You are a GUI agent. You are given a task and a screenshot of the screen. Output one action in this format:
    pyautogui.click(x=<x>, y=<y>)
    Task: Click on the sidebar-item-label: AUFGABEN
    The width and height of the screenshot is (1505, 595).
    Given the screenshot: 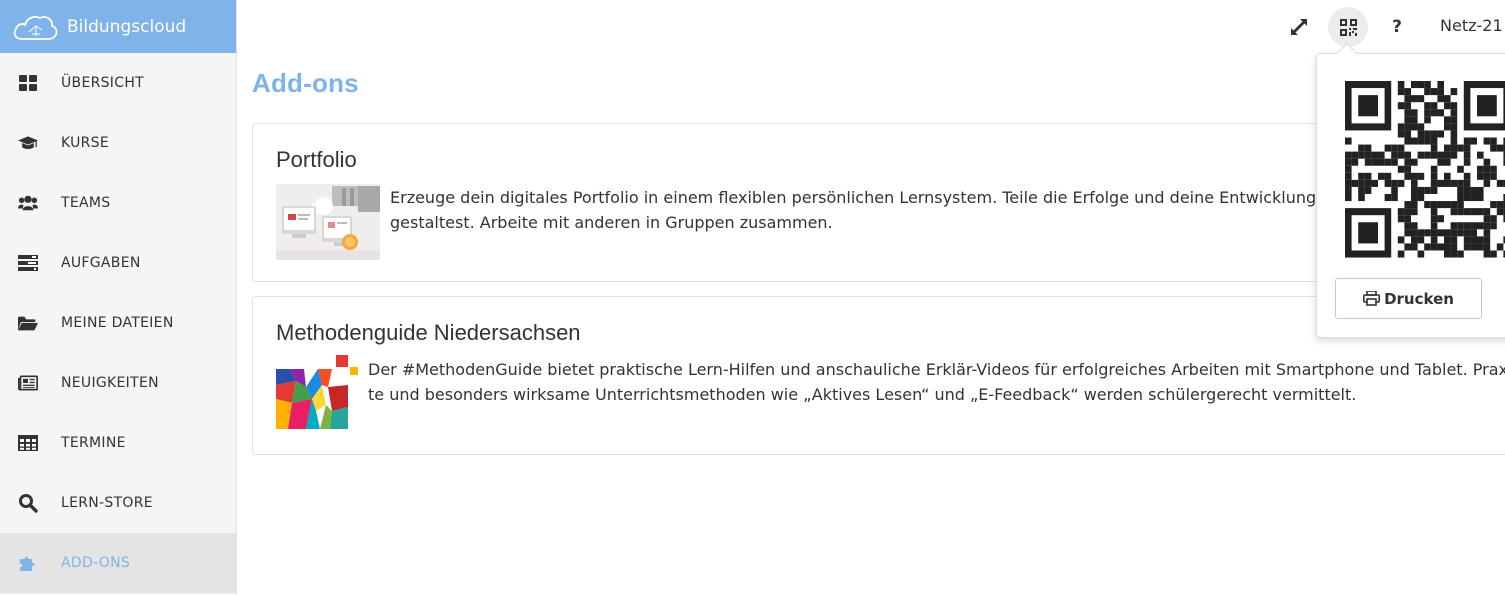 What is the action you would take?
    pyautogui.click(x=101, y=263)
    